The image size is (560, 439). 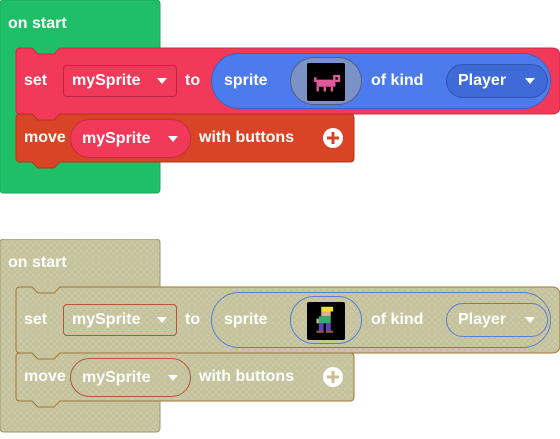 I want to click on character-sprite-image, so click(x=326, y=321).